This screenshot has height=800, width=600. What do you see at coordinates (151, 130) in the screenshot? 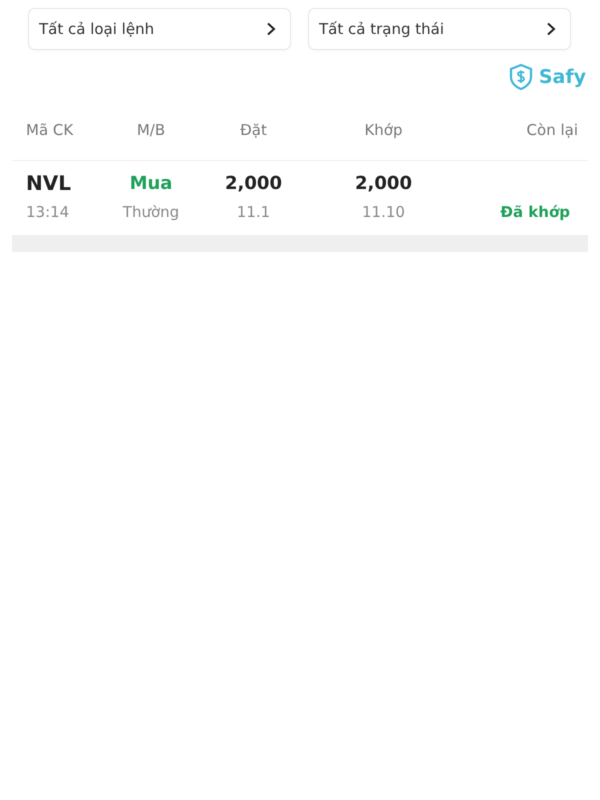
I see `column-header: M/B` at bounding box center [151, 130].